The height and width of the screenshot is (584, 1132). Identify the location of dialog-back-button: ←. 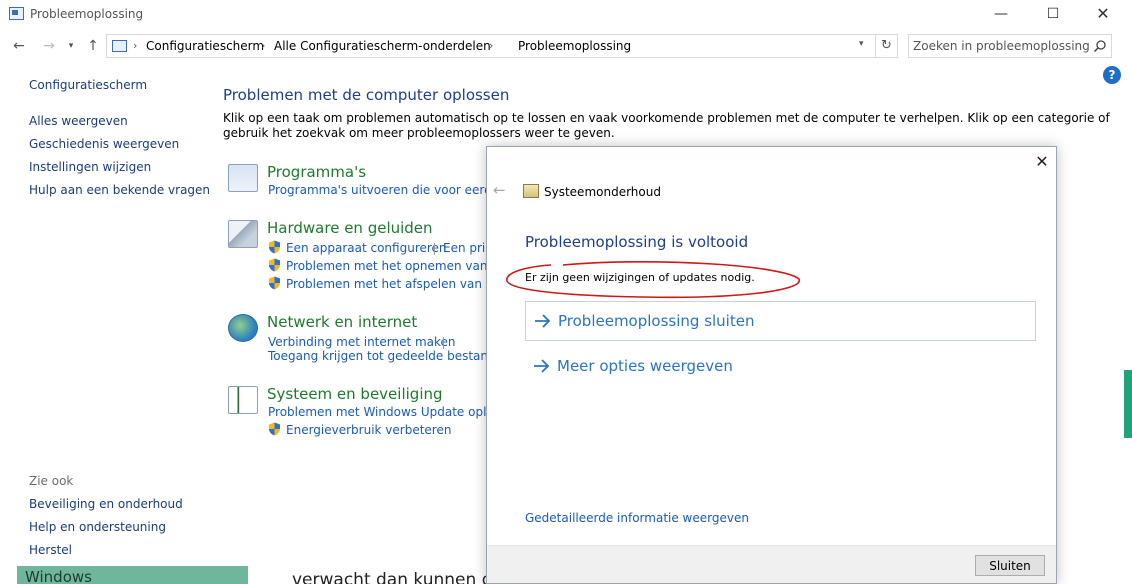
(499, 190).